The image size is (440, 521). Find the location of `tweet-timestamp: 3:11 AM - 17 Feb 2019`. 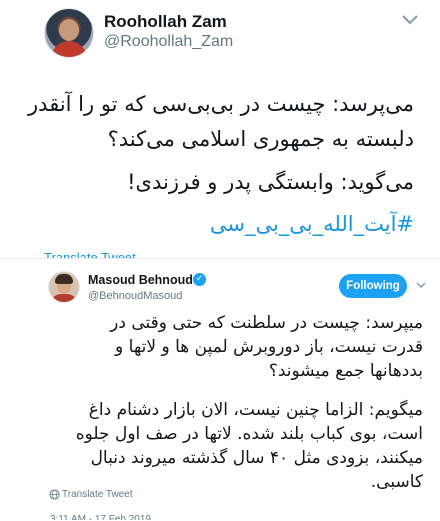

tweet-timestamp: 3:11 AM - 17 Feb 2019 is located at coordinates (100, 515).